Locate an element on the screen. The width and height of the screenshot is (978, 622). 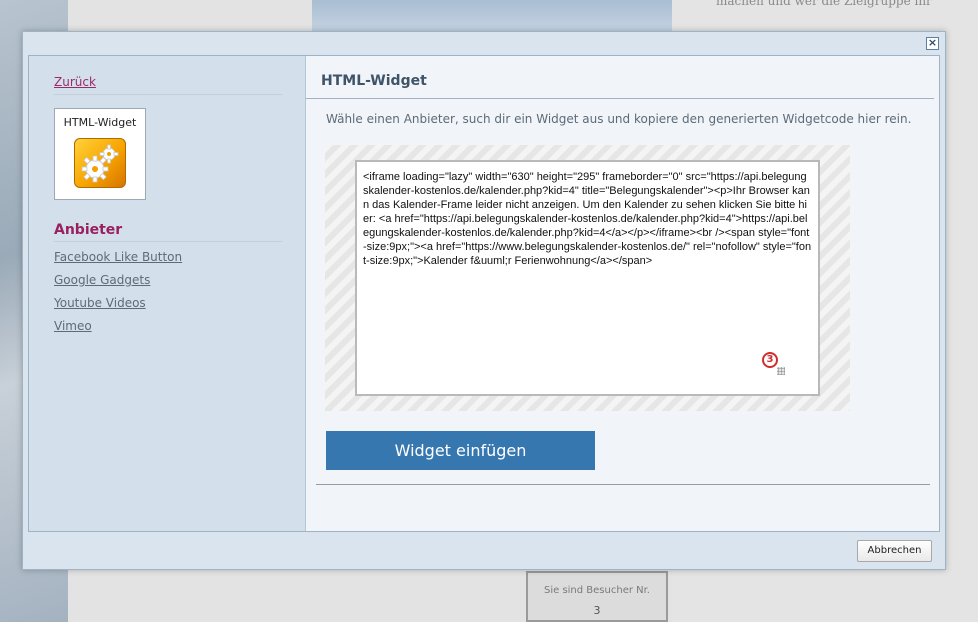
html-widget-card-label: HTML-Widget is located at coordinates (100, 122).